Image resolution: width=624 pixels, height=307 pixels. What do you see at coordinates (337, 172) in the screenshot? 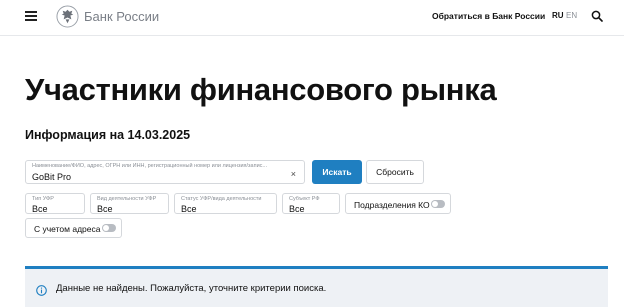
I see `search-button: Искать` at bounding box center [337, 172].